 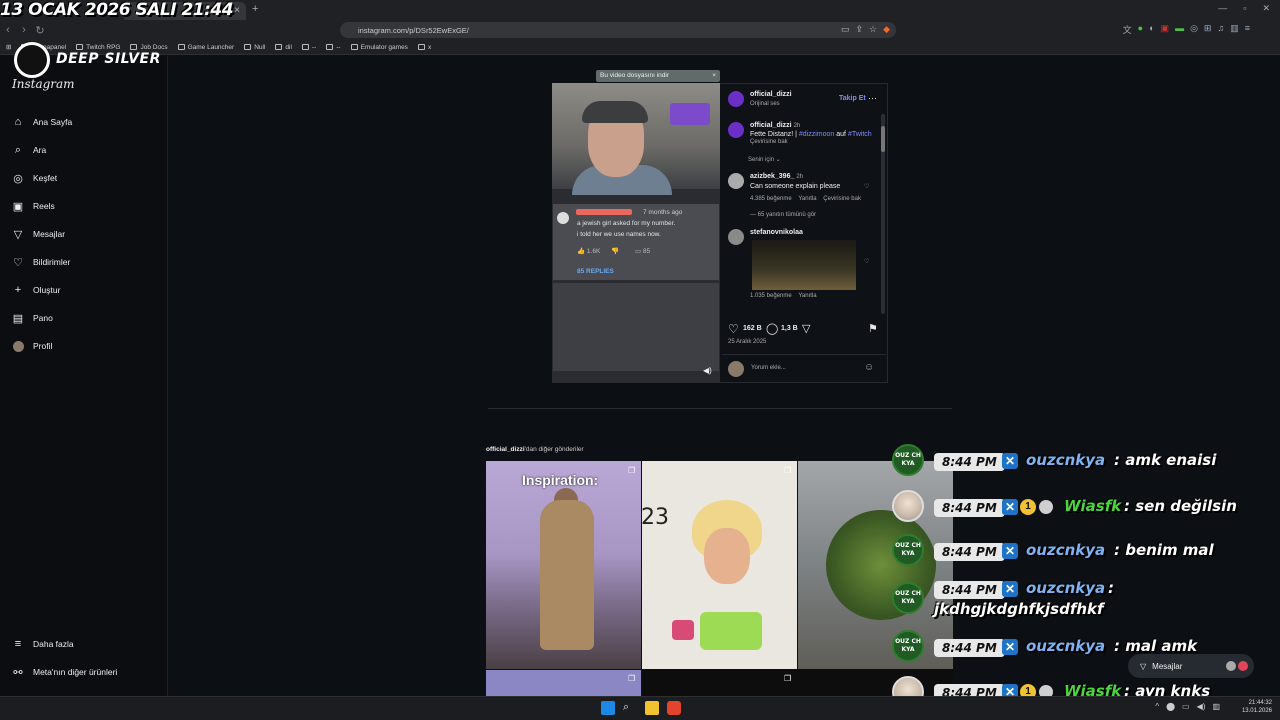 I want to click on reload-icon: ↻, so click(x=40, y=30).